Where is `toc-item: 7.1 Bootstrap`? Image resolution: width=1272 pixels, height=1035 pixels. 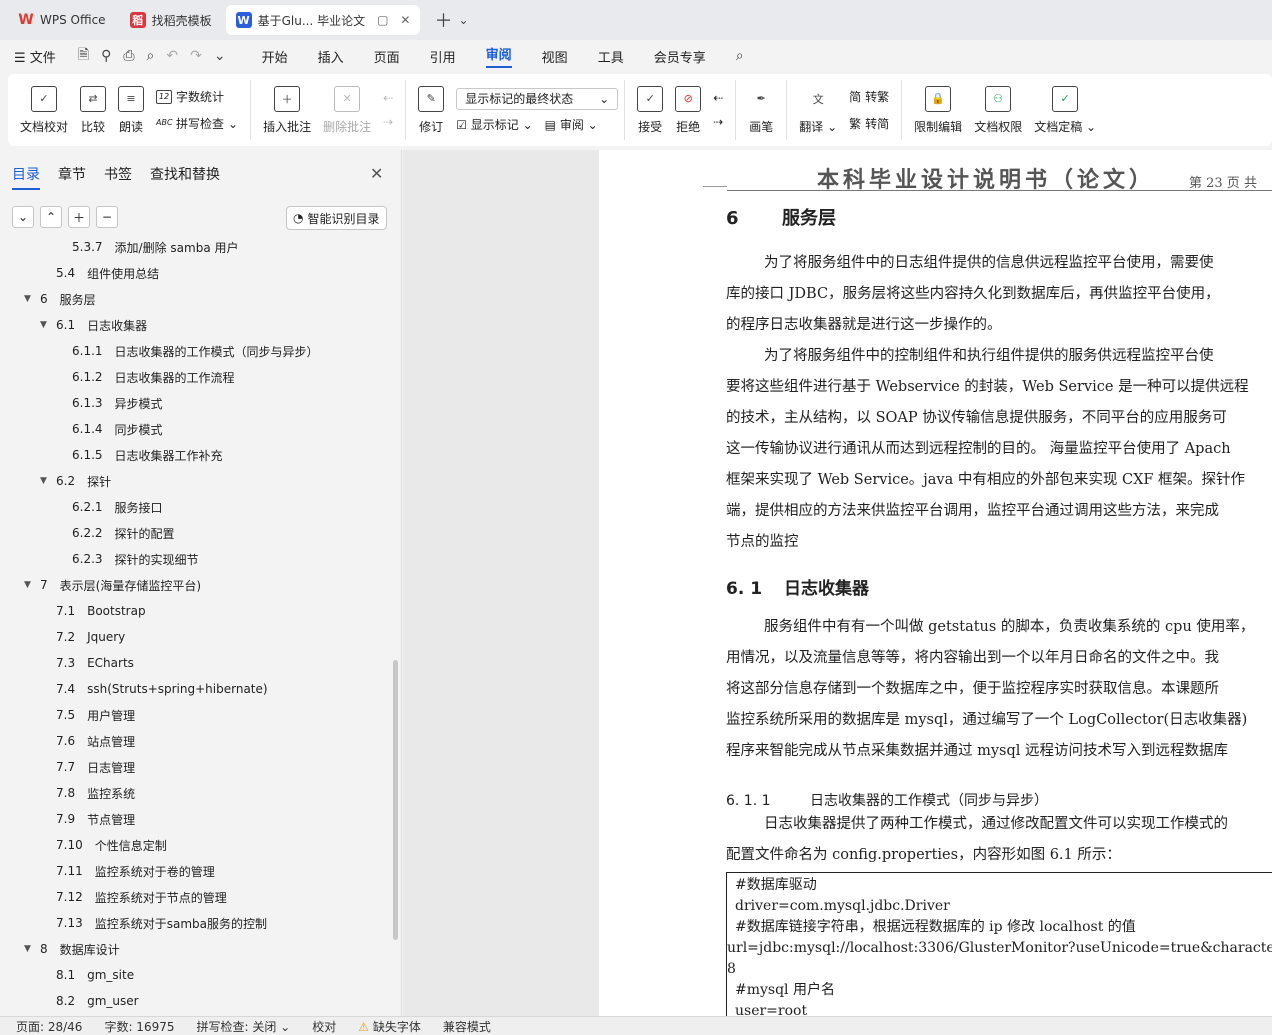 toc-item: 7.1 Bootstrap is located at coordinates (93, 611).